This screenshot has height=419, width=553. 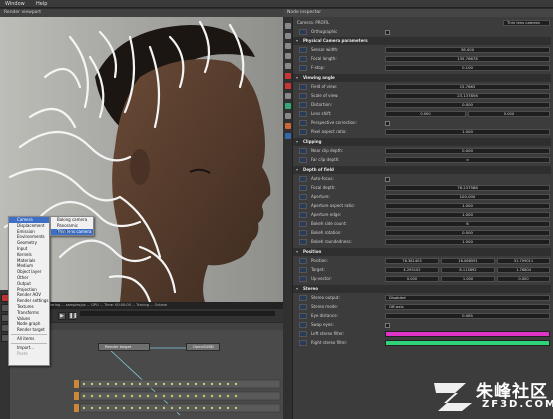 What do you see at coordinates (422, 41) in the screenshot?
I see `section-physical: Physical Camera parameters` at bounding box center [422, 41].